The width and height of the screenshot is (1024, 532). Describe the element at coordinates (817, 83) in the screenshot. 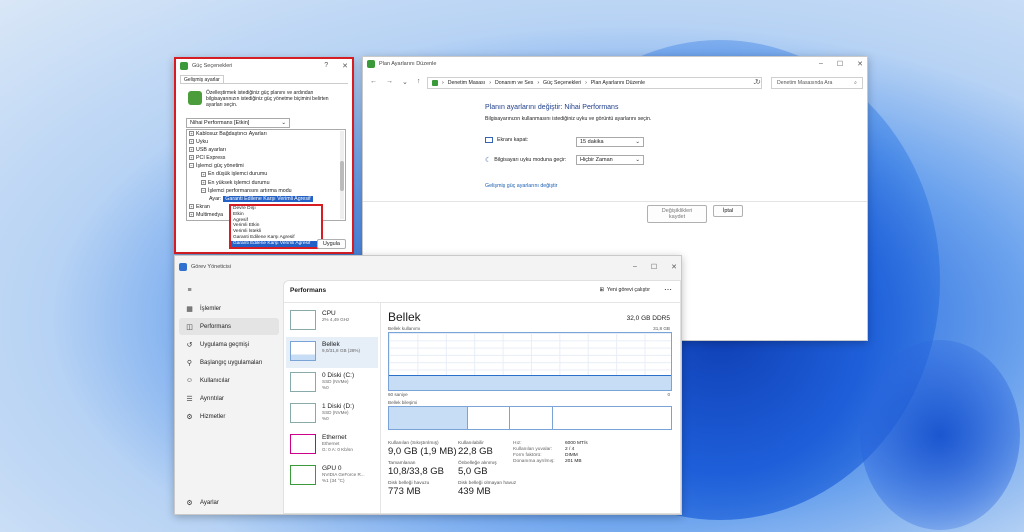

I see `search-input: Denetim Masasında Ara ⌕` at that location.